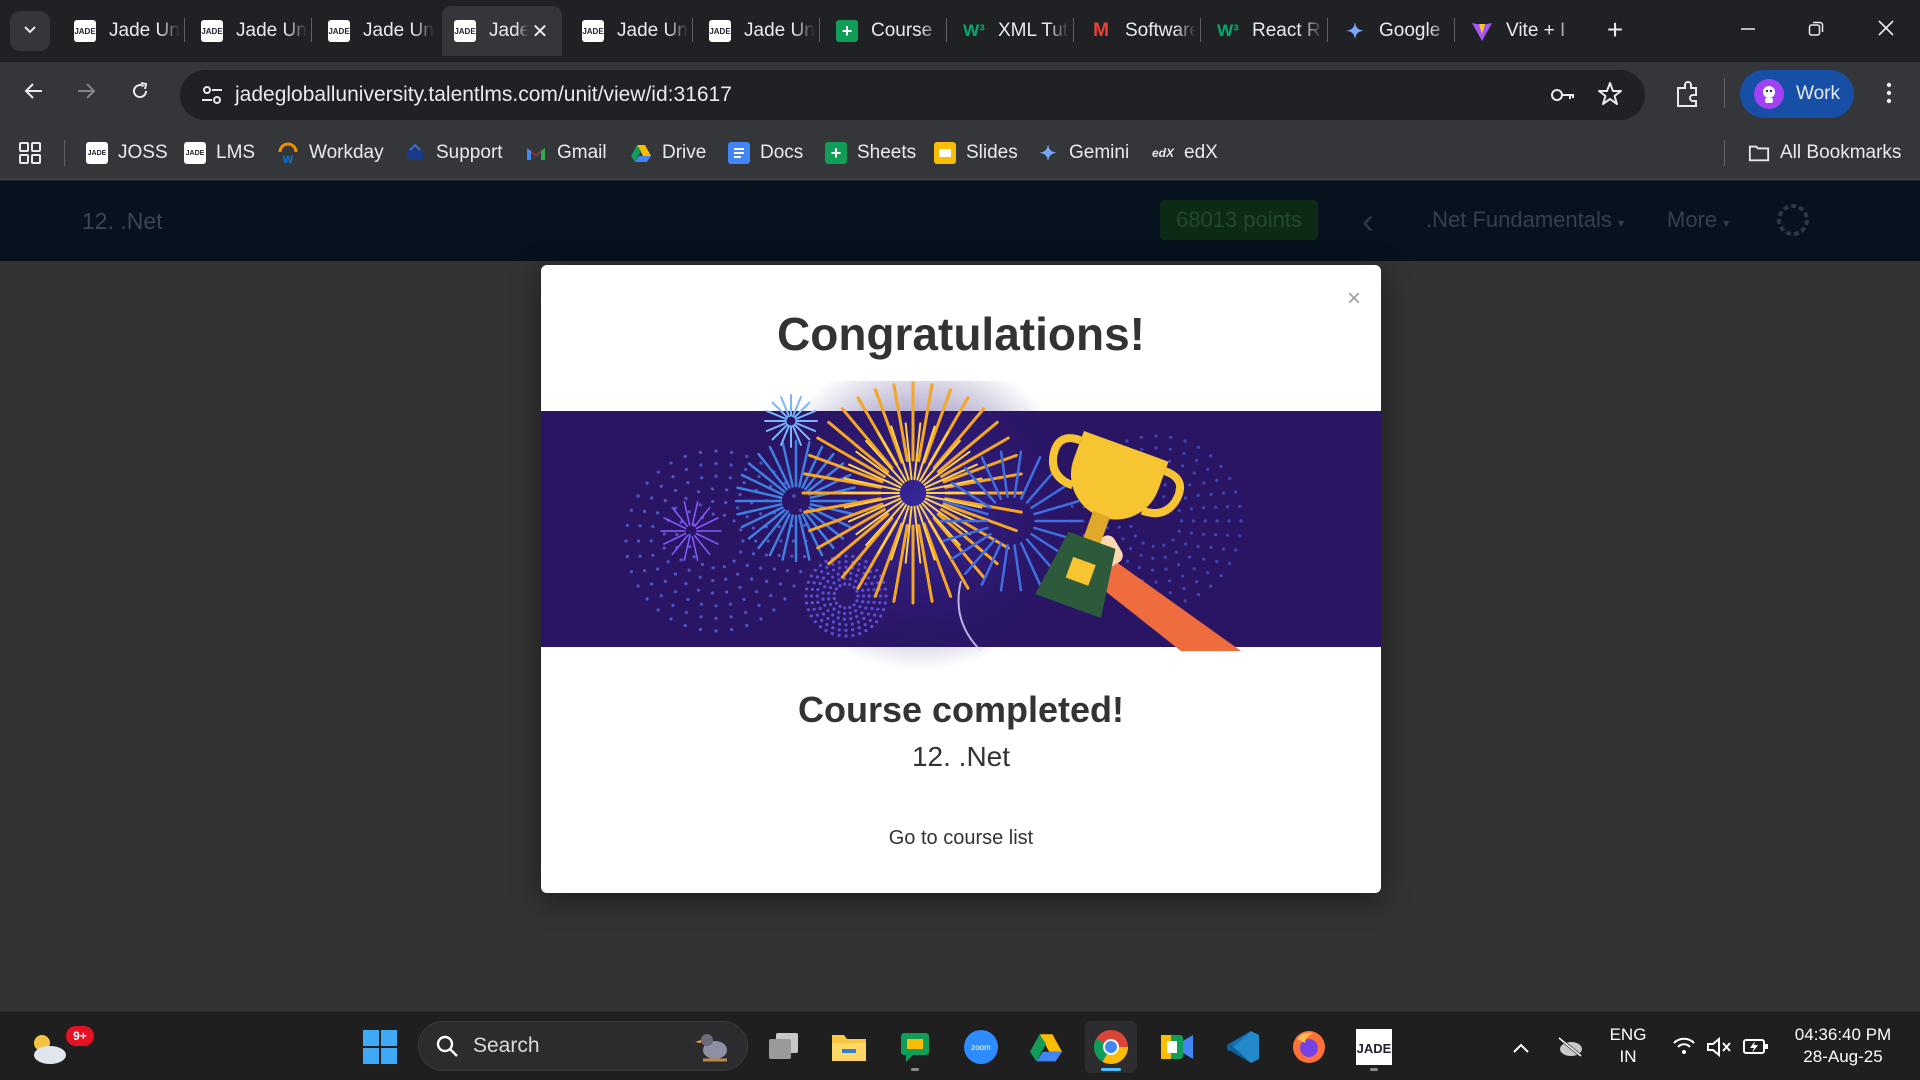  I want to click on weather-widget: 9+, so click(58, 1047).